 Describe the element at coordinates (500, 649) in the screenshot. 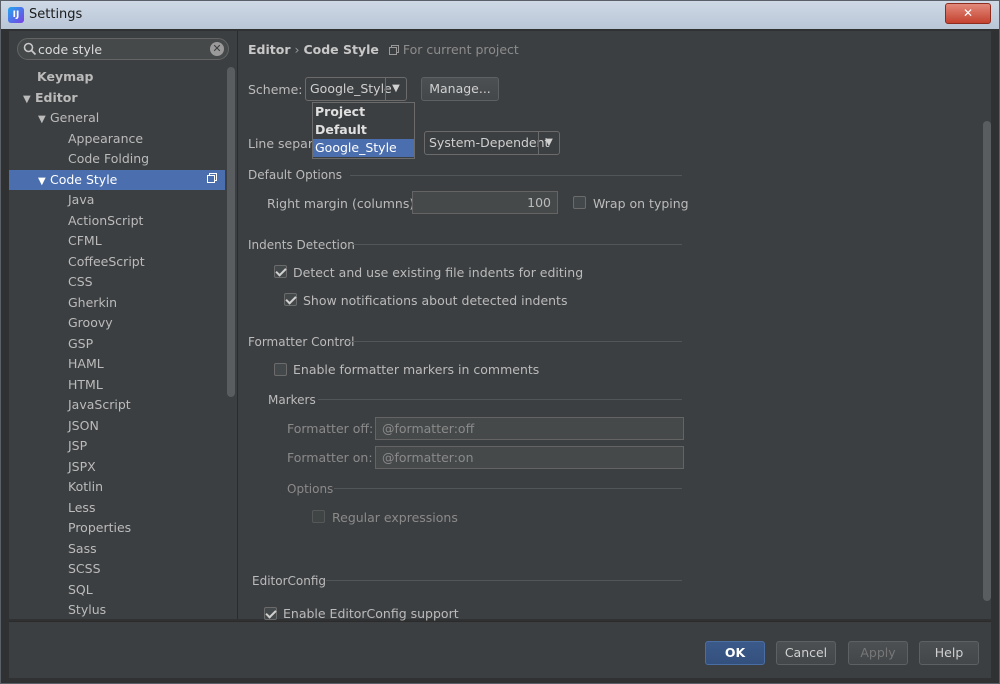

I see `dialog-button-bar: OK Cancel Apply Help` at that location.